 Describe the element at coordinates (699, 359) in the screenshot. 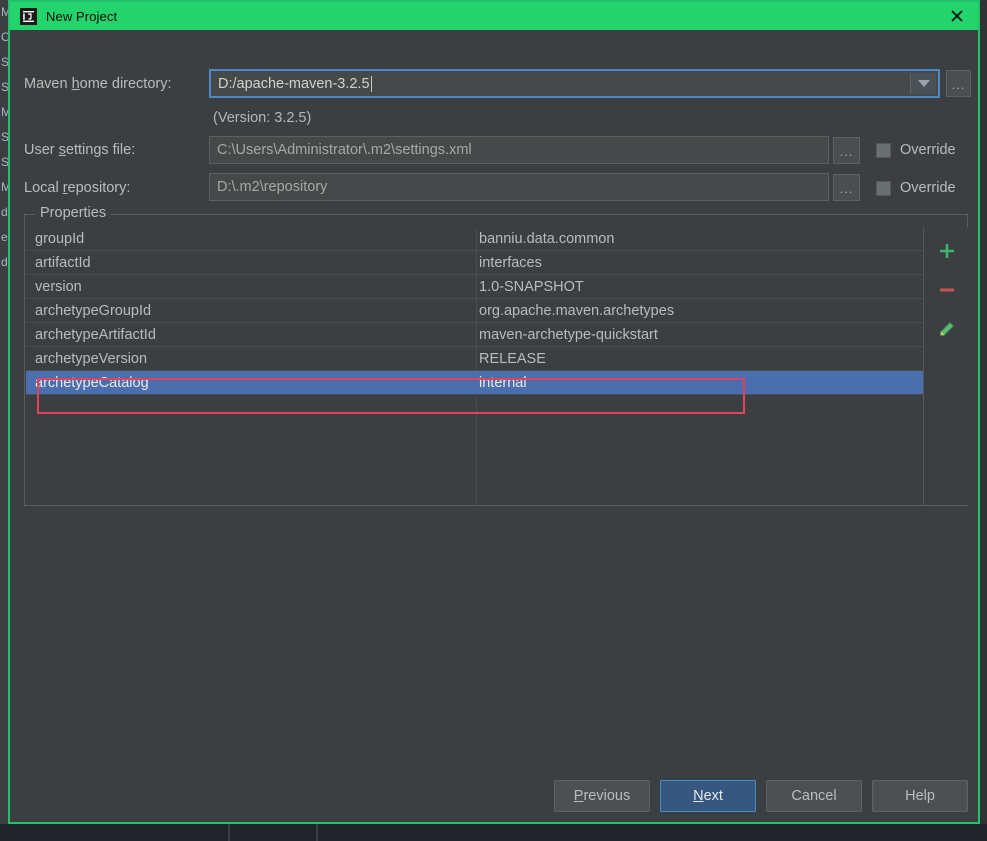

I see `property-value-cell: RELEASE` at that location.